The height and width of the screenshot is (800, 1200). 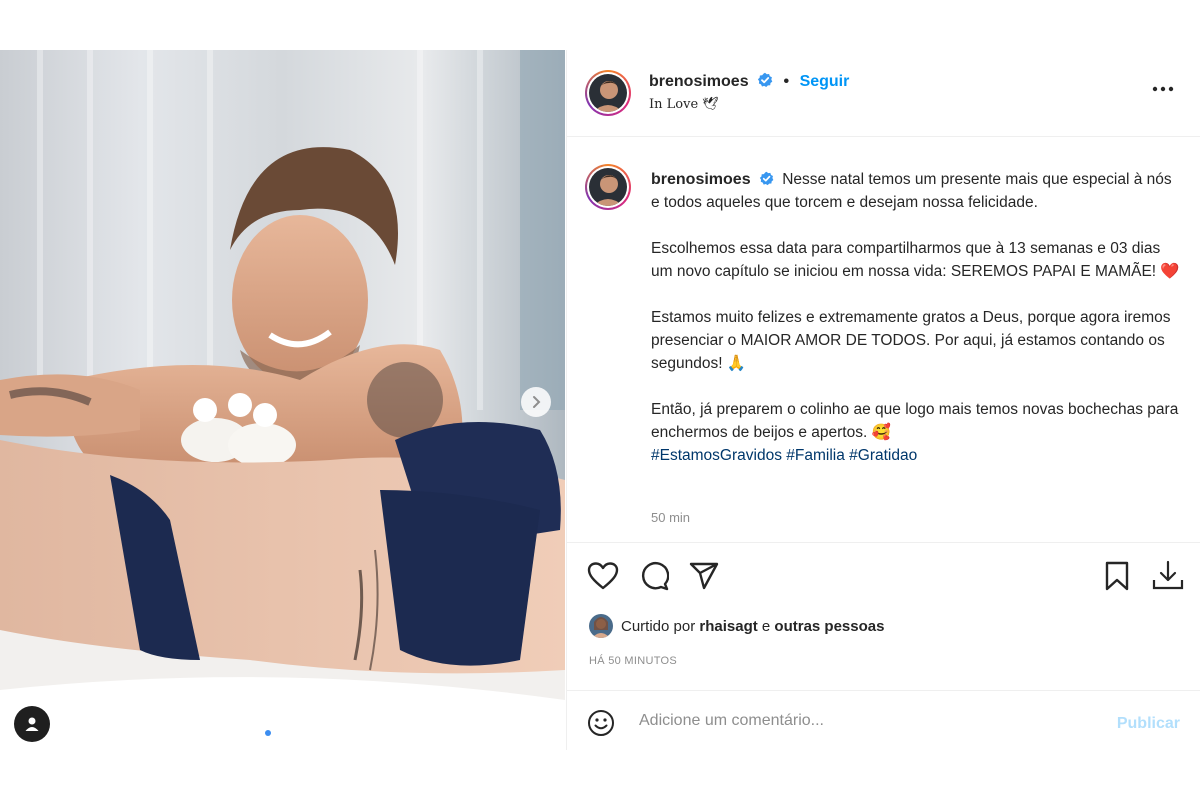 What do you see at coordinates (736, 363) in the screenshot?
I see `pray-emoji: 🙏` at bounding box center [736, 363].